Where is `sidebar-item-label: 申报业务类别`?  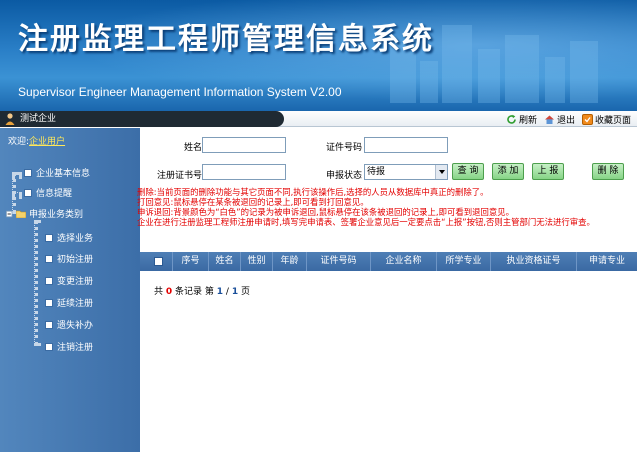
sidebar-item-label: 申报业务类别 is located at coordinates (56, 215).